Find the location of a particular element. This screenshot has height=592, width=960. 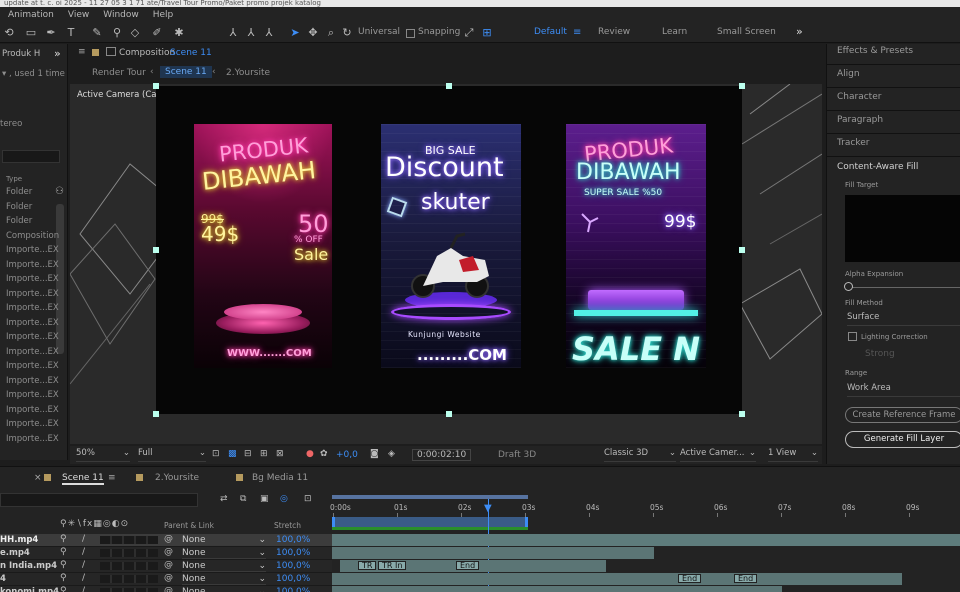

views-dropdown: 1 View ⌄ is located at coordinates (793, 455).